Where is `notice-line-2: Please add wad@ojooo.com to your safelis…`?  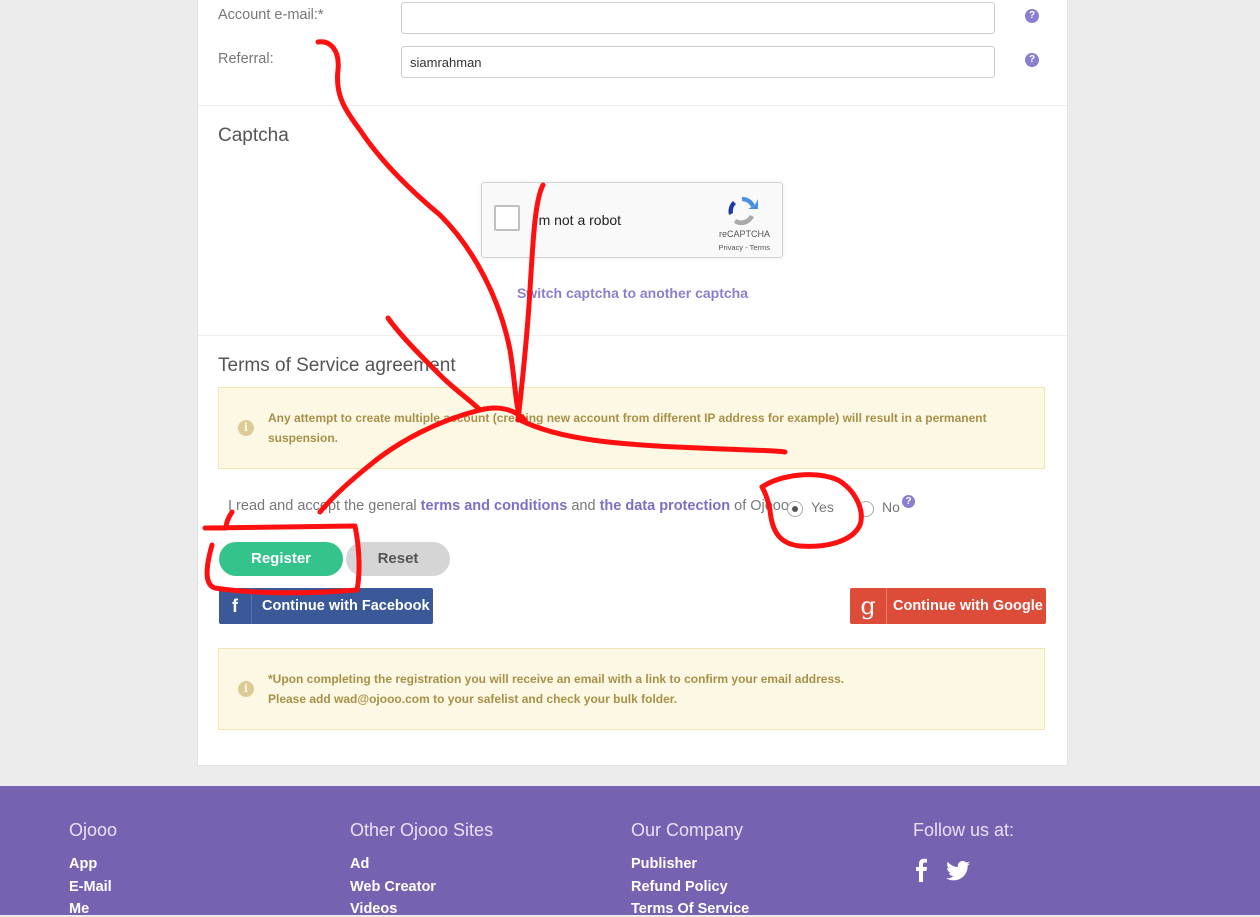 notice-line-2: Please add wad@ojooo.com to your safelis… is located at coordinates (473, 699).